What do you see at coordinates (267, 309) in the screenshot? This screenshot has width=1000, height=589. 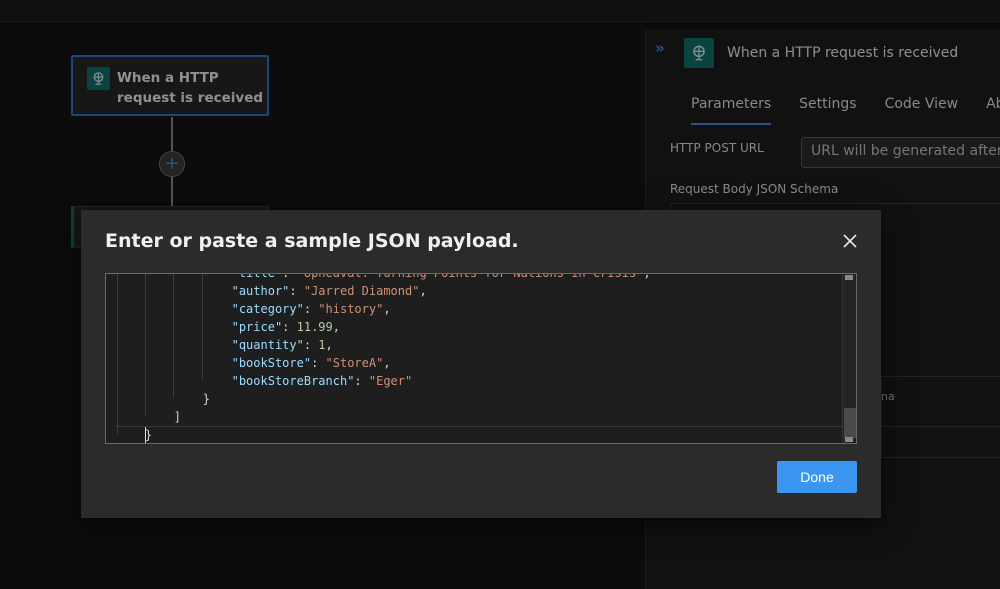 I see `json-key: "category"` at bounding box center [267, 309].